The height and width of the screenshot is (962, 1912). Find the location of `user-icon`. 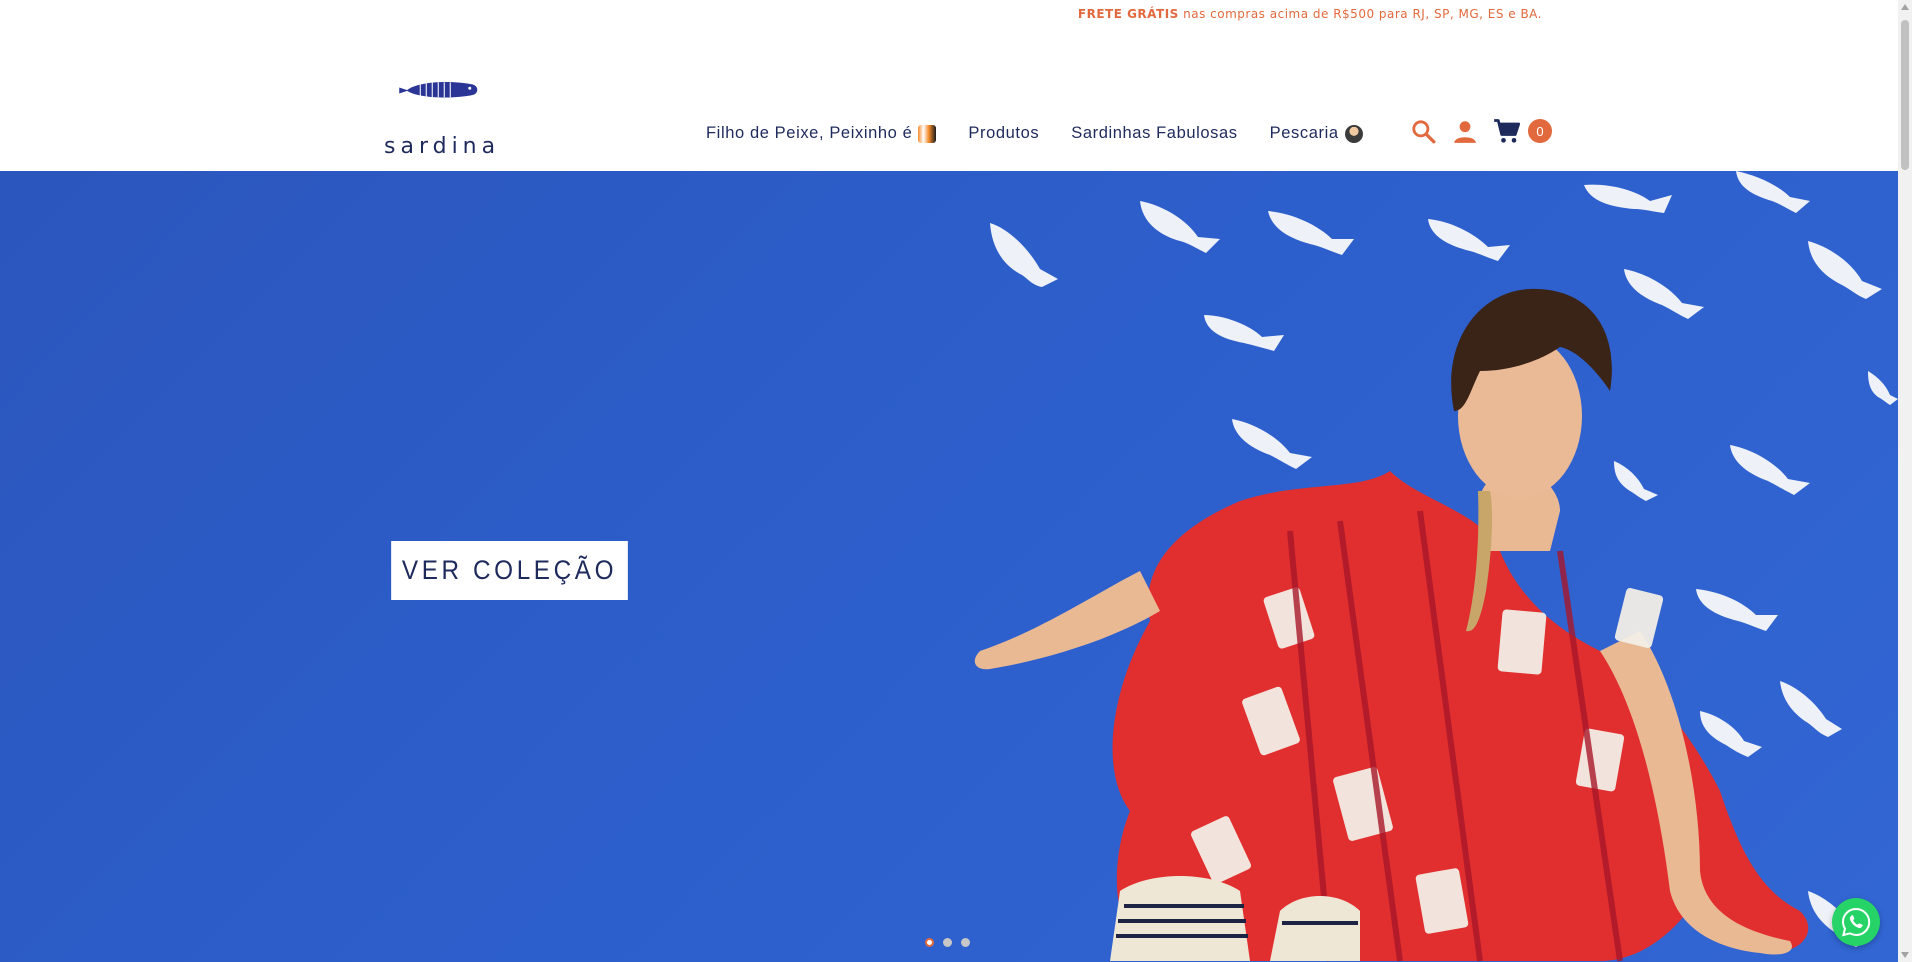

user-icon is located at coordinates (1465, 131).